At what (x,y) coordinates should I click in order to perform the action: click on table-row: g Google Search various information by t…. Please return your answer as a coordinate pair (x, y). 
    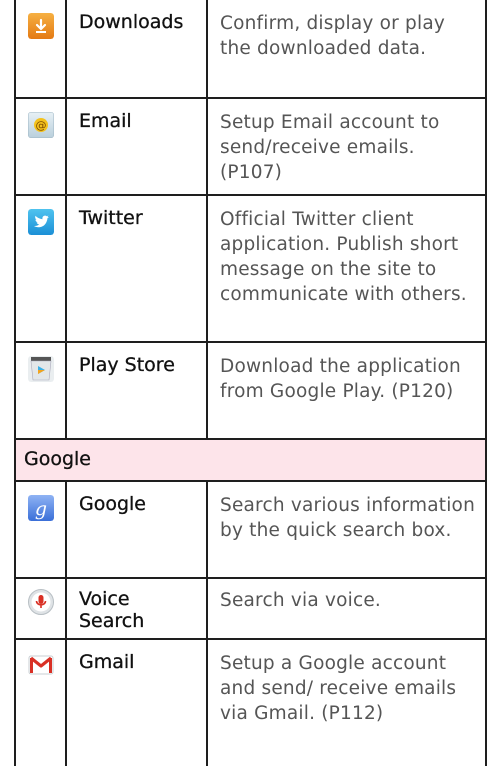
    Looking at the image, I should click on (250, 529).